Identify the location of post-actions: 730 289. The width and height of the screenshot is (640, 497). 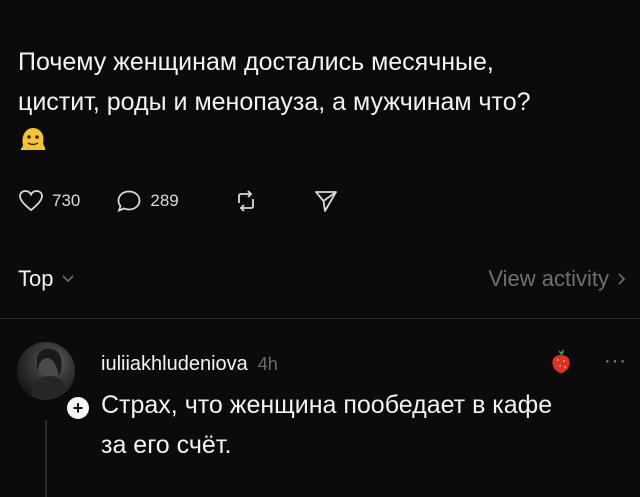
(178, 201).